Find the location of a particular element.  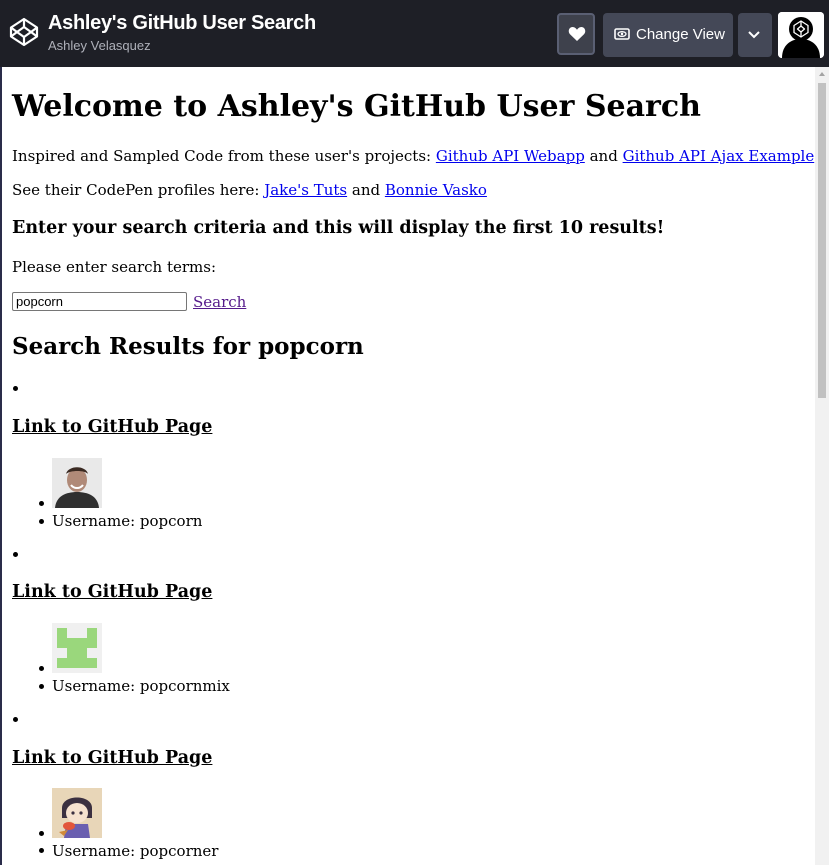

chevron-down-icon is located at coordinates (754, 35).